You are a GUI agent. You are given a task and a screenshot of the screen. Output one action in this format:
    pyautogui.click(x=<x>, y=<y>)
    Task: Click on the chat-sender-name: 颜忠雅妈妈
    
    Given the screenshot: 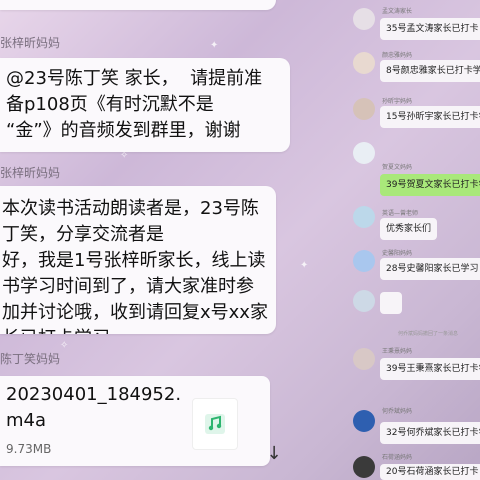 What is the action you would take?
    pyautogui.click(x=397, y=55)
    